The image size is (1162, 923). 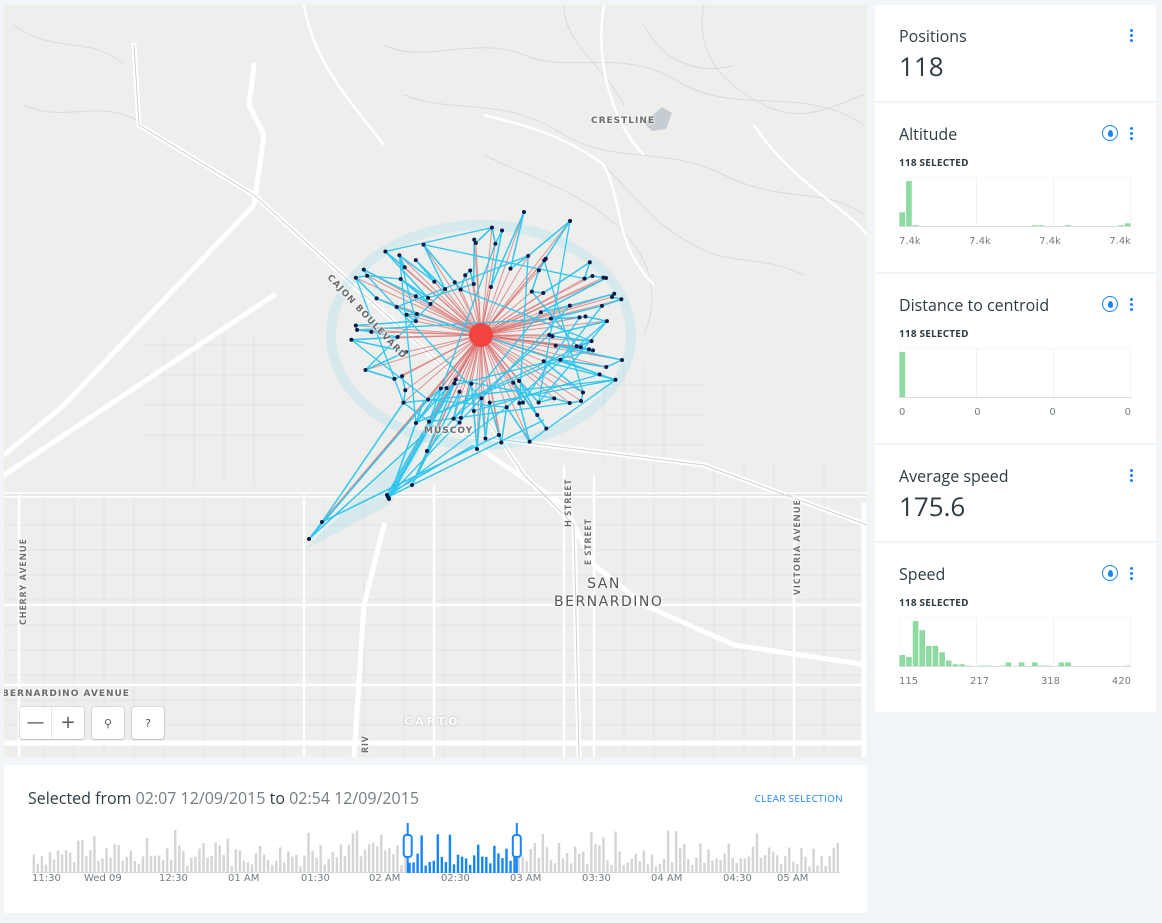 I want to click on search-button: ⚲, so click(x=108, y=723).